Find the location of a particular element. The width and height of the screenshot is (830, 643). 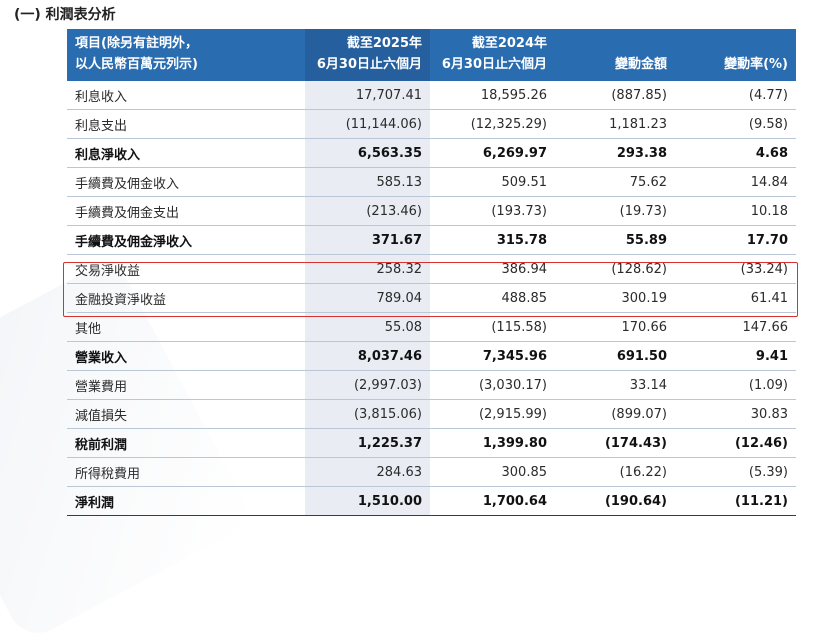

table-row: 利息淨收入 6,563.35 6,269.97 293.38 4.68 is located at coordinates (431, 153).